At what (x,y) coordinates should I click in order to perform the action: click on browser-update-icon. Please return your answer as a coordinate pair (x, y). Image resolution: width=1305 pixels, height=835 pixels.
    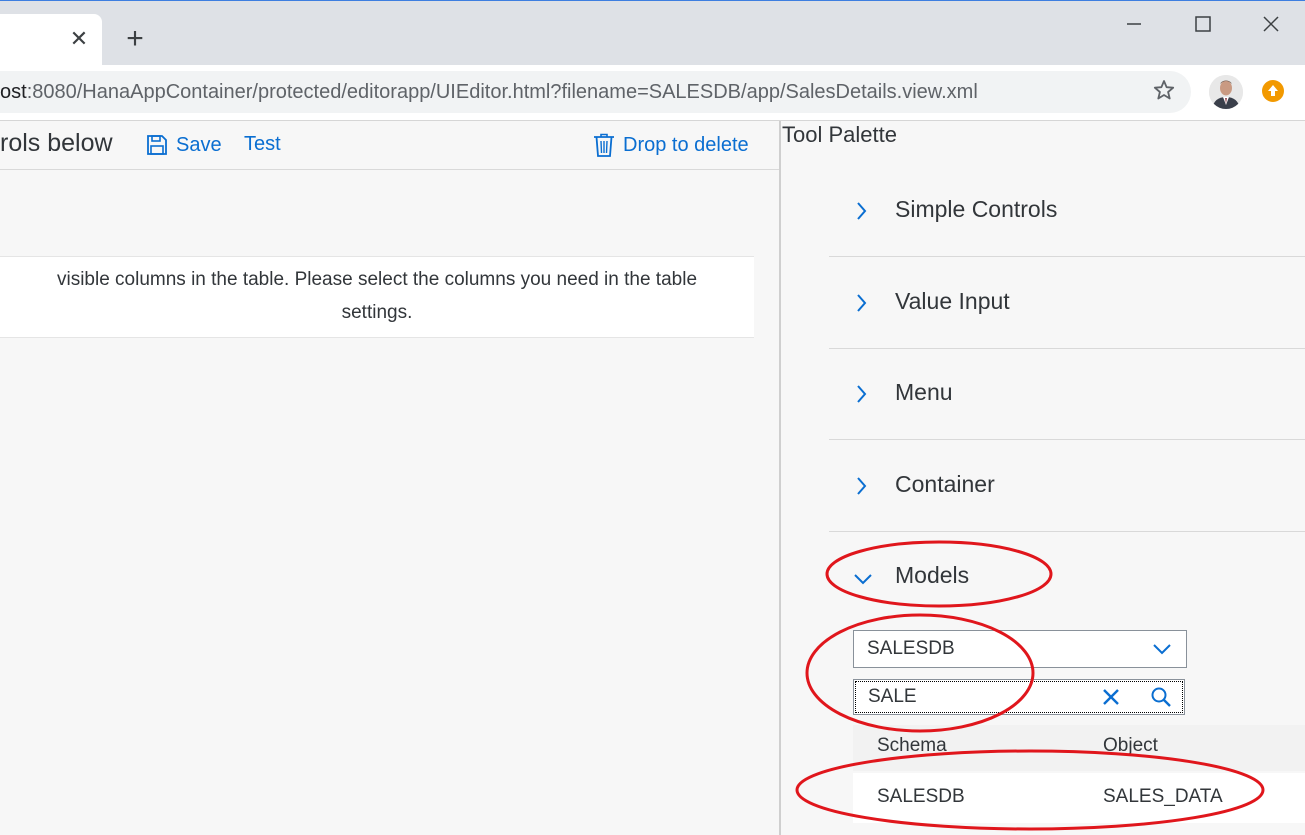
    Looking at the image, I should click on (1273, 91).